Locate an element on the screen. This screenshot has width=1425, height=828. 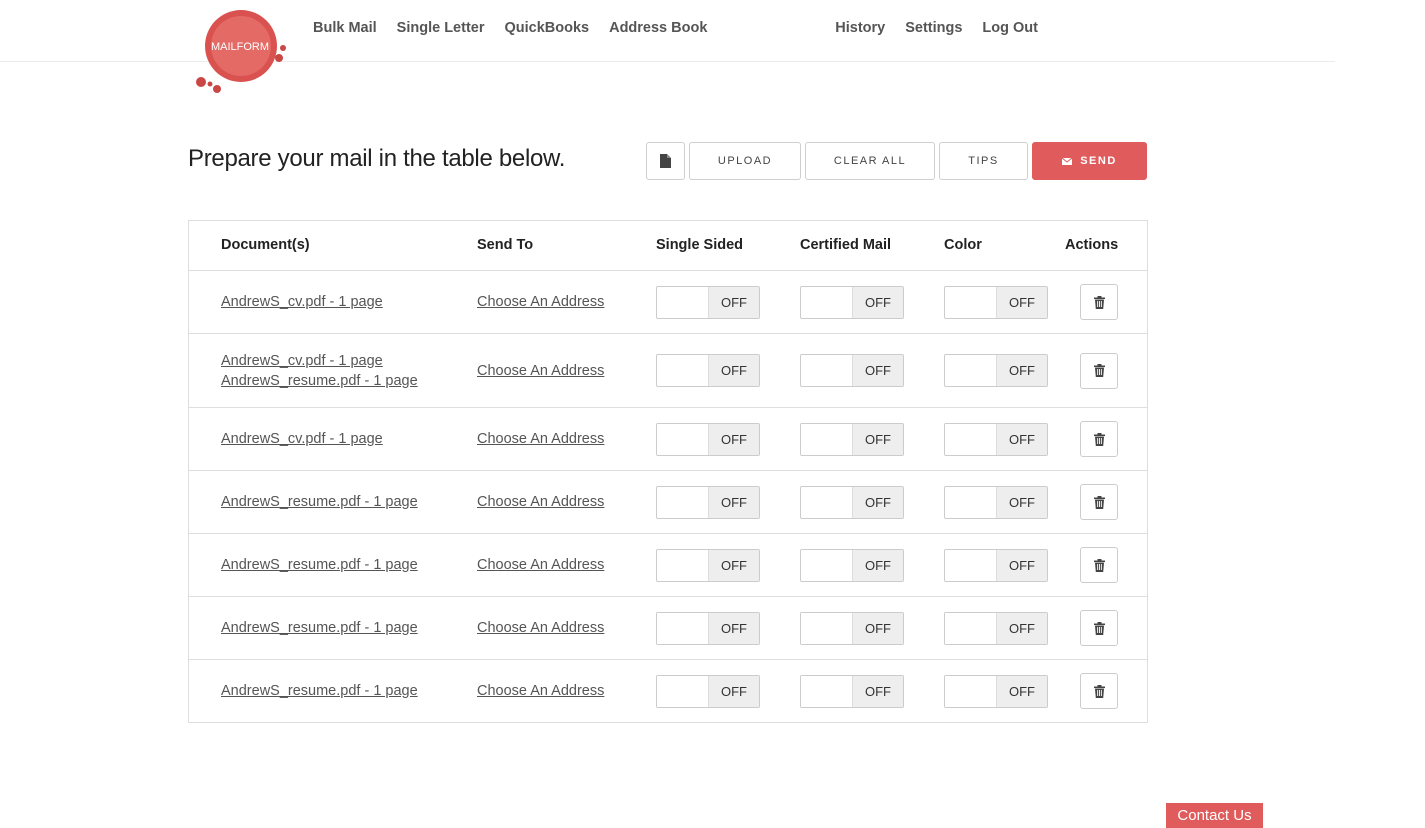
upload-button: UPLOAD is located at coordinates (745, 161).